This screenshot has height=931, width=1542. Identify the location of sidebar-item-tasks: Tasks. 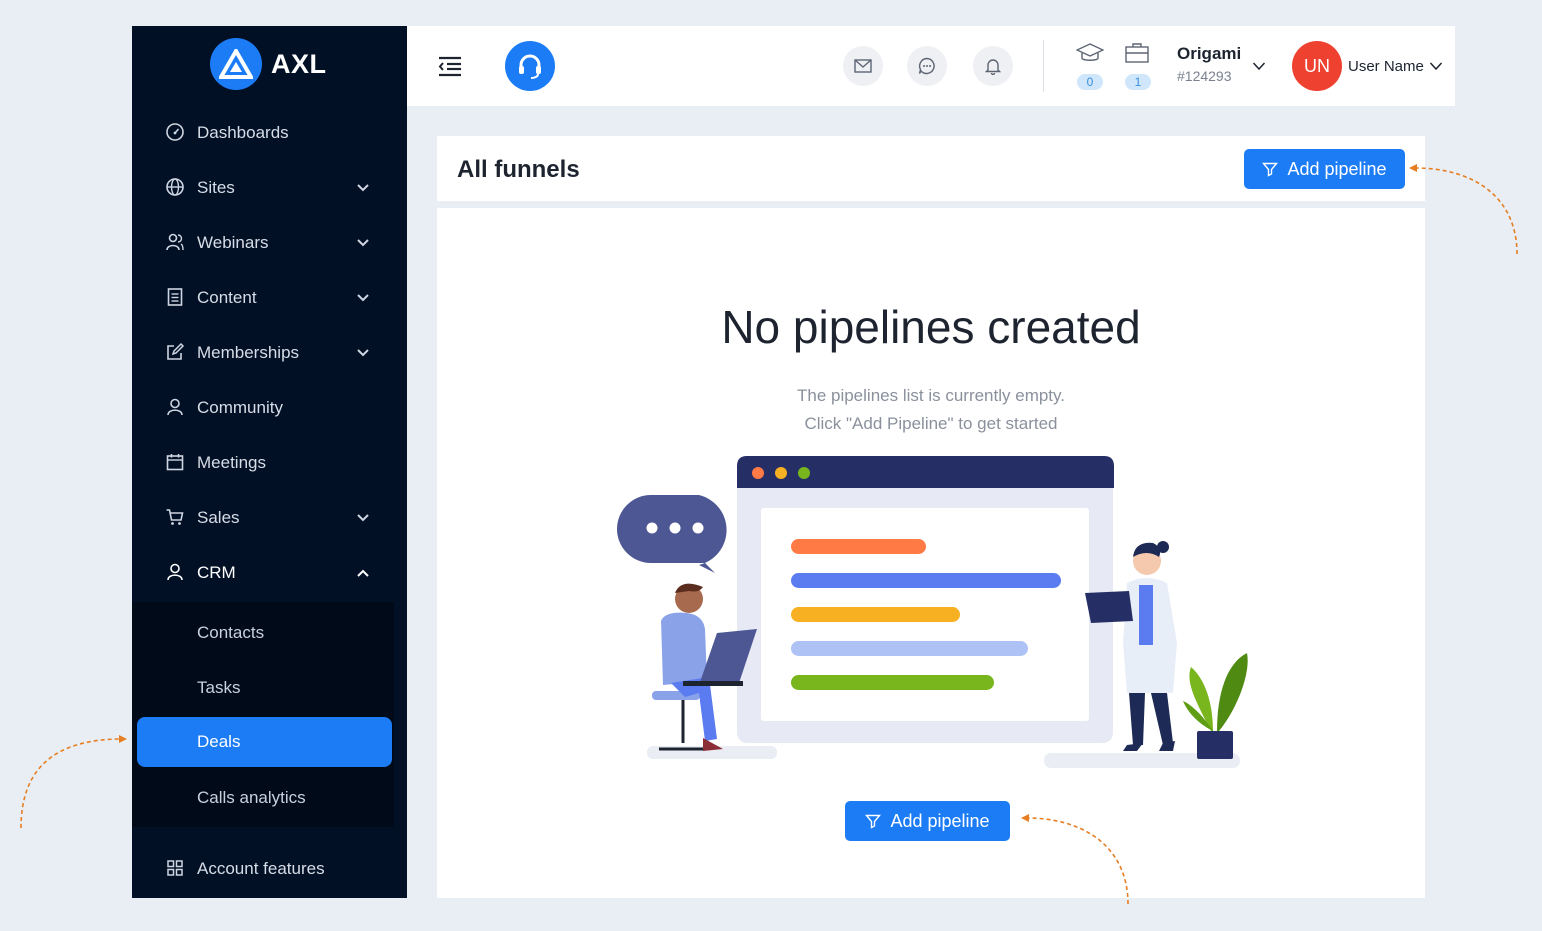
(263, 688).